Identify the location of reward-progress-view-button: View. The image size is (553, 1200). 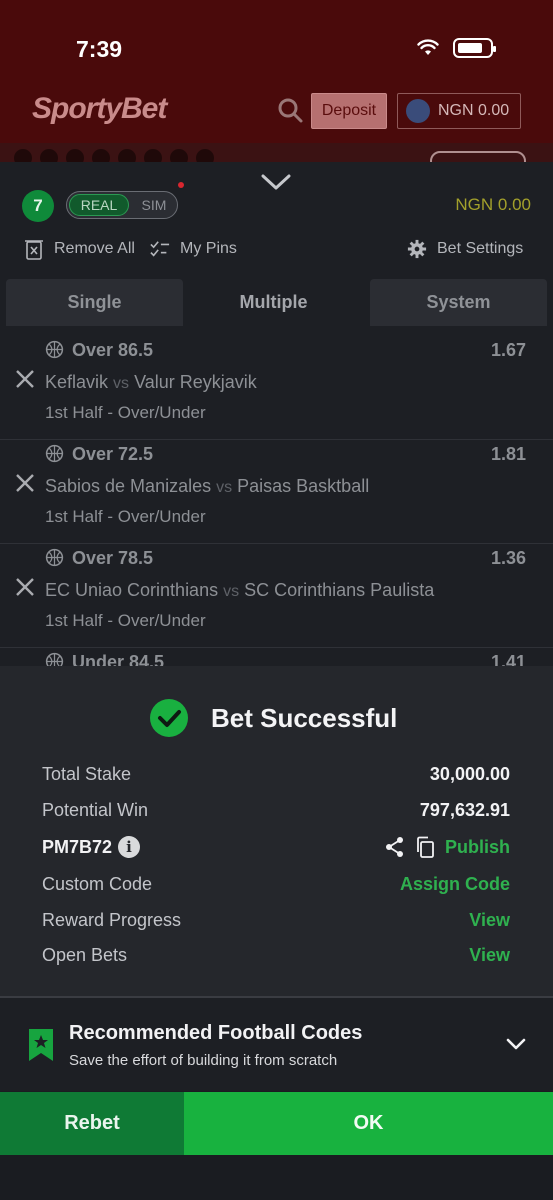
(489, 920).